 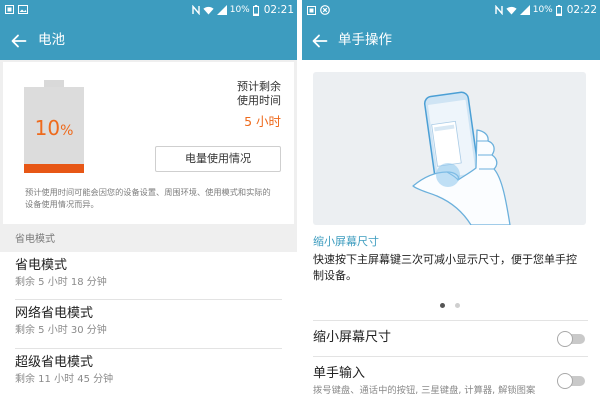 I want to click on status-bar: 10% 02:22, so click(x=451, y=10).